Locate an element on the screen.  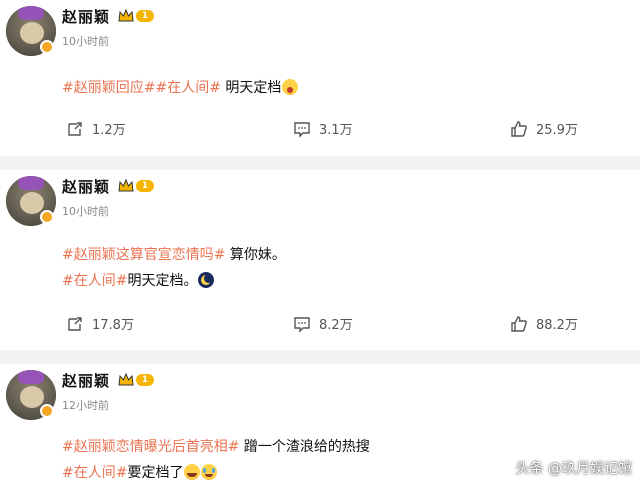
crying-emoji-icon is located at coordinates (290, 87).